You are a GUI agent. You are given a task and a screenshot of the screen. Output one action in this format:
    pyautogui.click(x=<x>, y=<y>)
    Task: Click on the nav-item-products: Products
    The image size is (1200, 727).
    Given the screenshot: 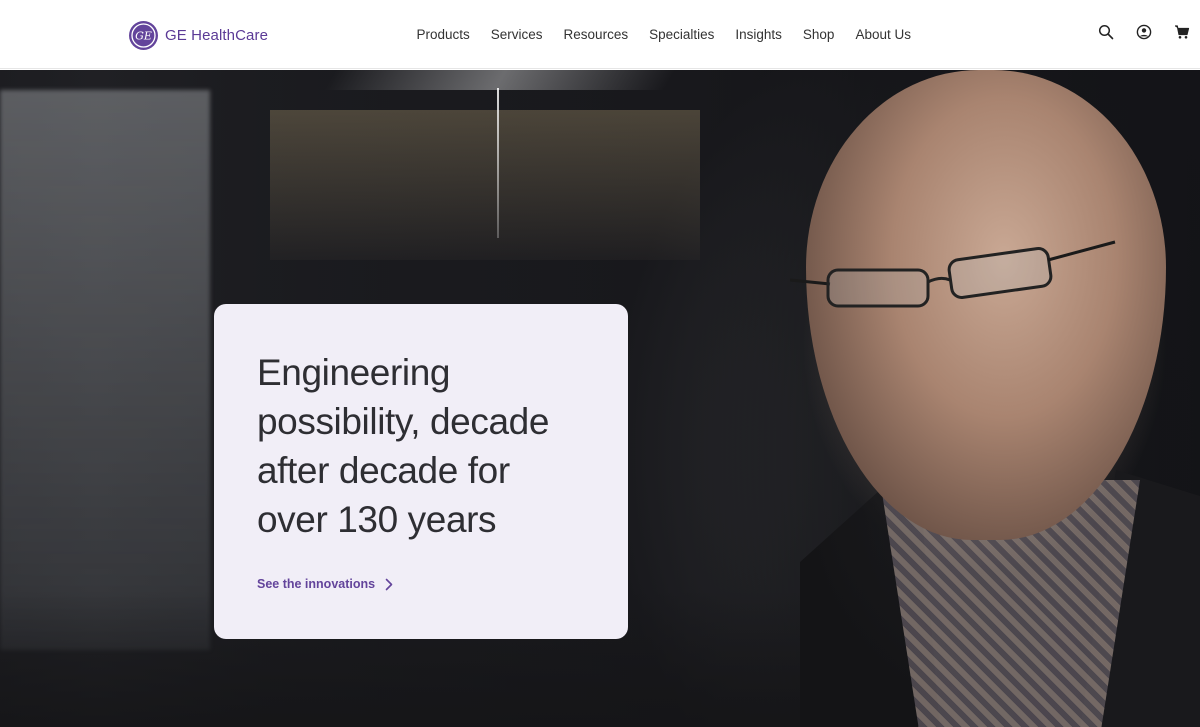 What is the action you would take?
    pyautogui.click(x=443, y=35)
    